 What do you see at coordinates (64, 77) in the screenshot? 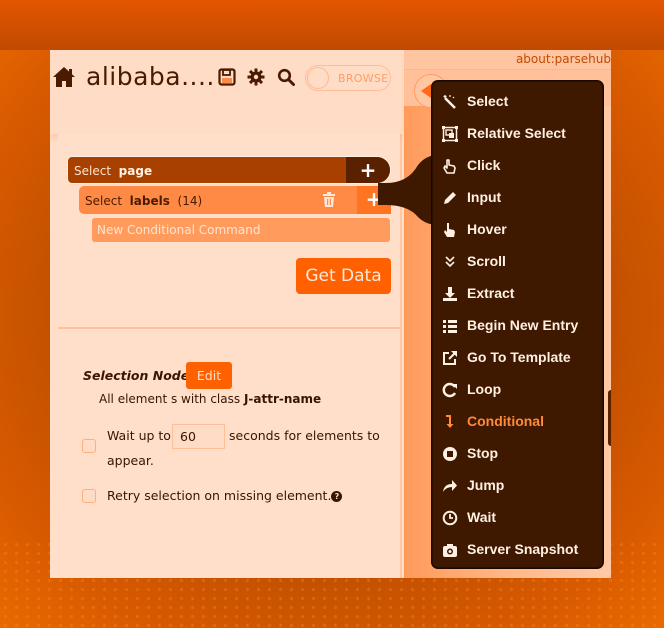
I see `home-icon` at bounding box center [64, 77].